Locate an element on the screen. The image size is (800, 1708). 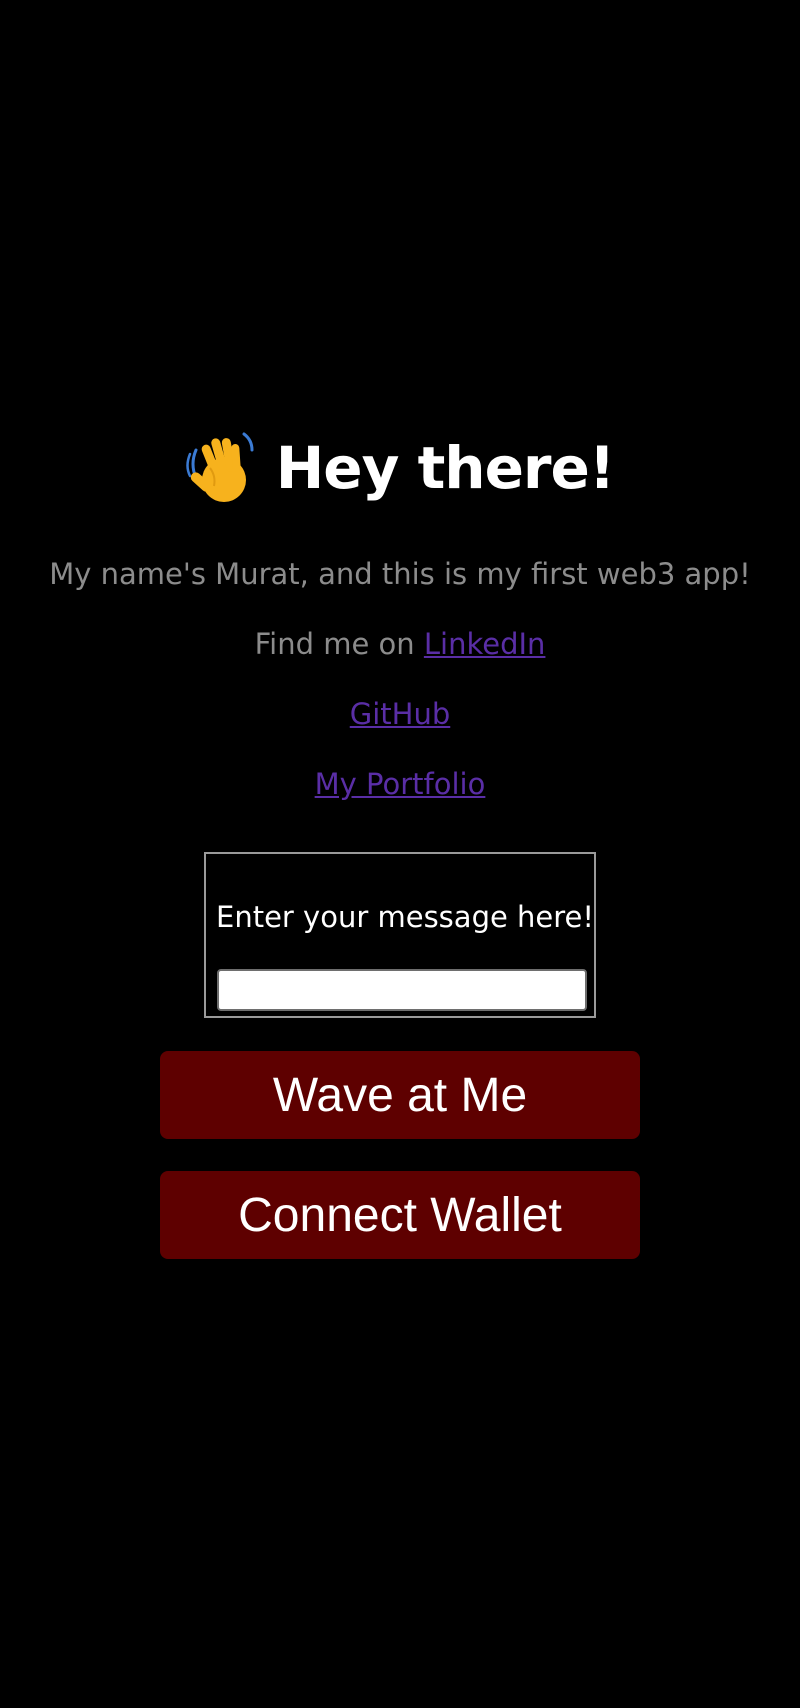
github-line: GitHub is located at coordinates (400, 714).